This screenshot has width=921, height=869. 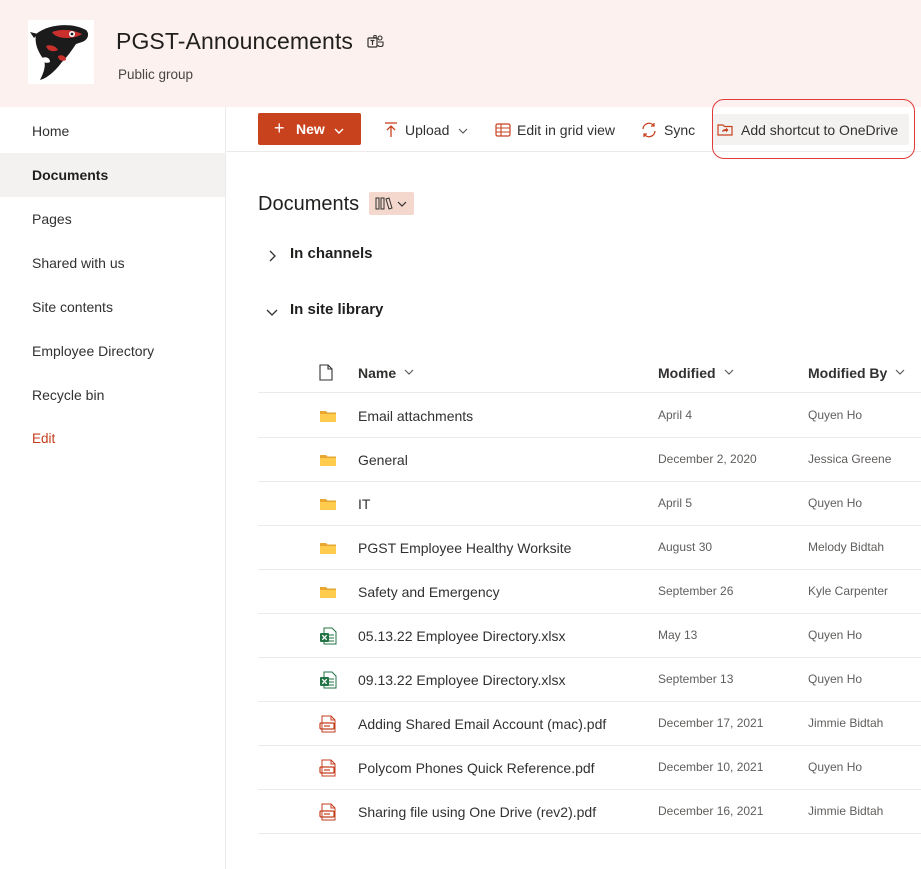 I want to click on chevron-right-icon, so click(x=272, y=255).